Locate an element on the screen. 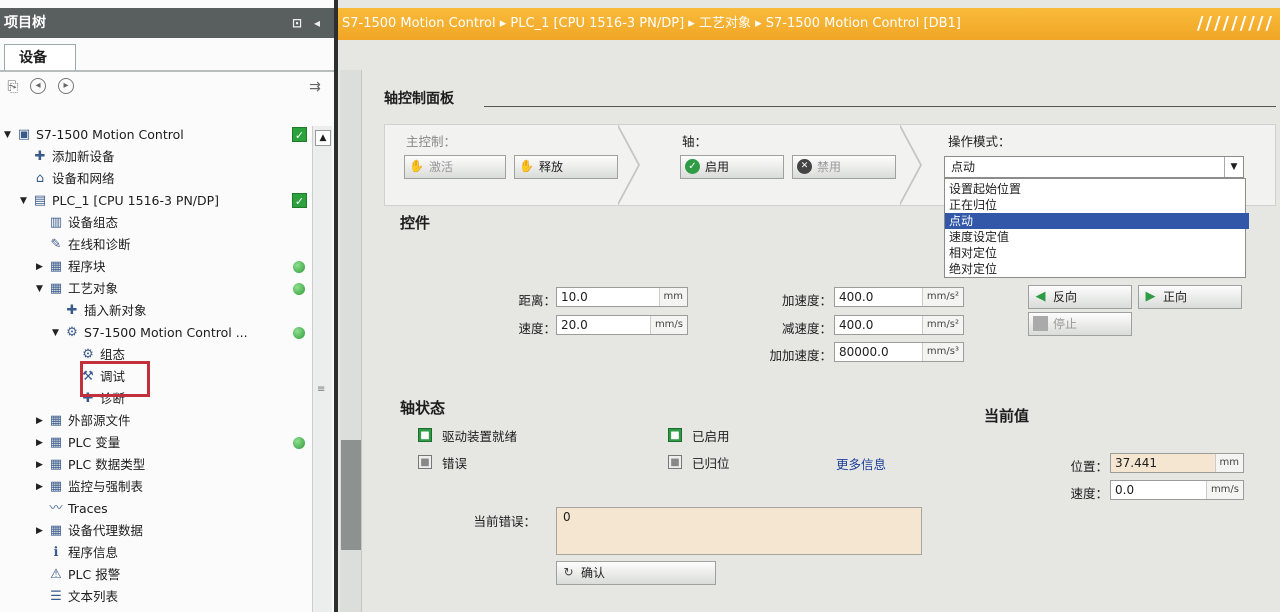  tree-item-label: Traces is located at coordinates (88, 508).